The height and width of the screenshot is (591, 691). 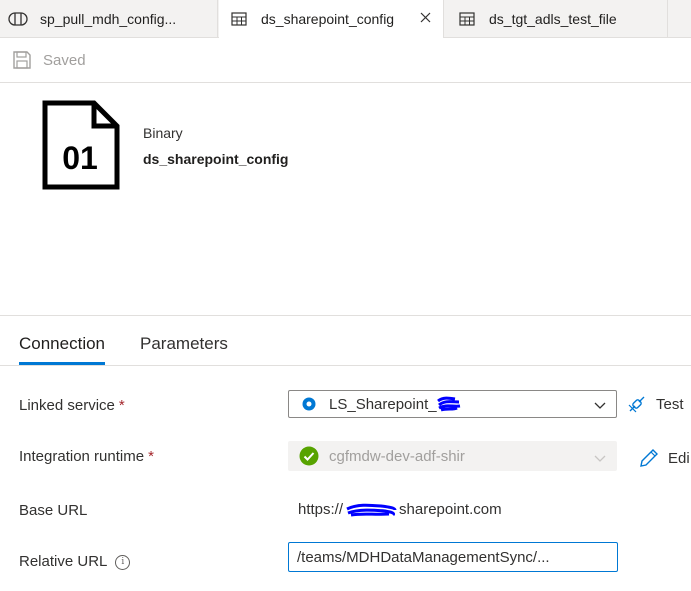 I want to click on save-button: Saved, so click(x=49, y=60).